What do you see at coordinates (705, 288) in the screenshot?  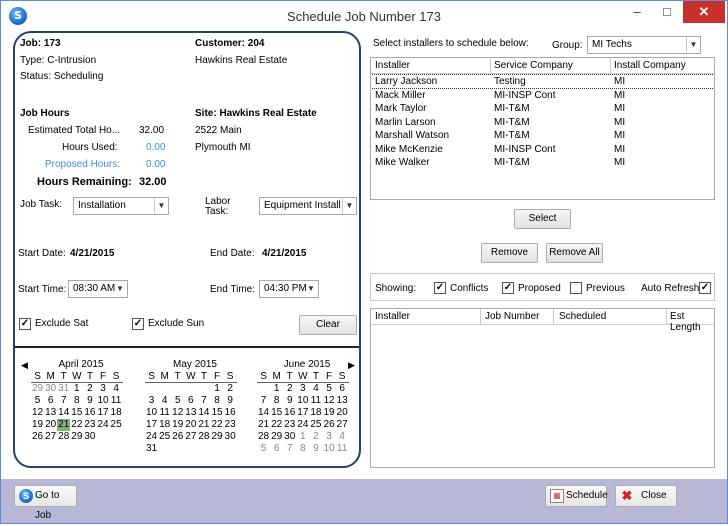 I see `auto-refresh-checkbox: ✓` at bounding box center [705, 288].